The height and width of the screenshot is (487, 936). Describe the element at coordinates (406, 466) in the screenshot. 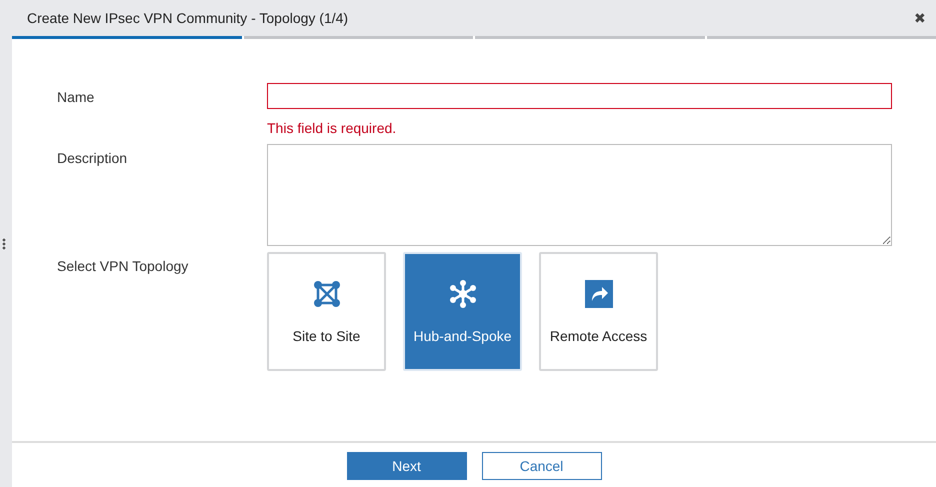

I see `next-button: Next` at that location.